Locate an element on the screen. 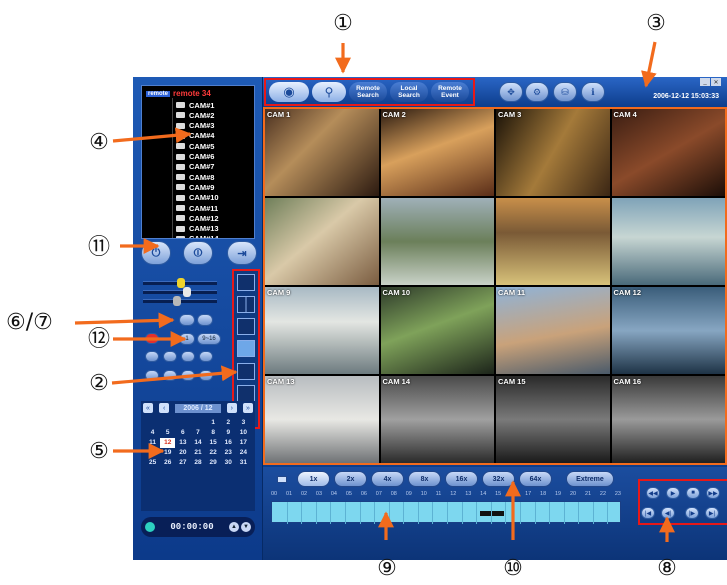 The height and width of the screenshot is (585, 727). calendar-day: 18 is located at coordinates (152, 453).